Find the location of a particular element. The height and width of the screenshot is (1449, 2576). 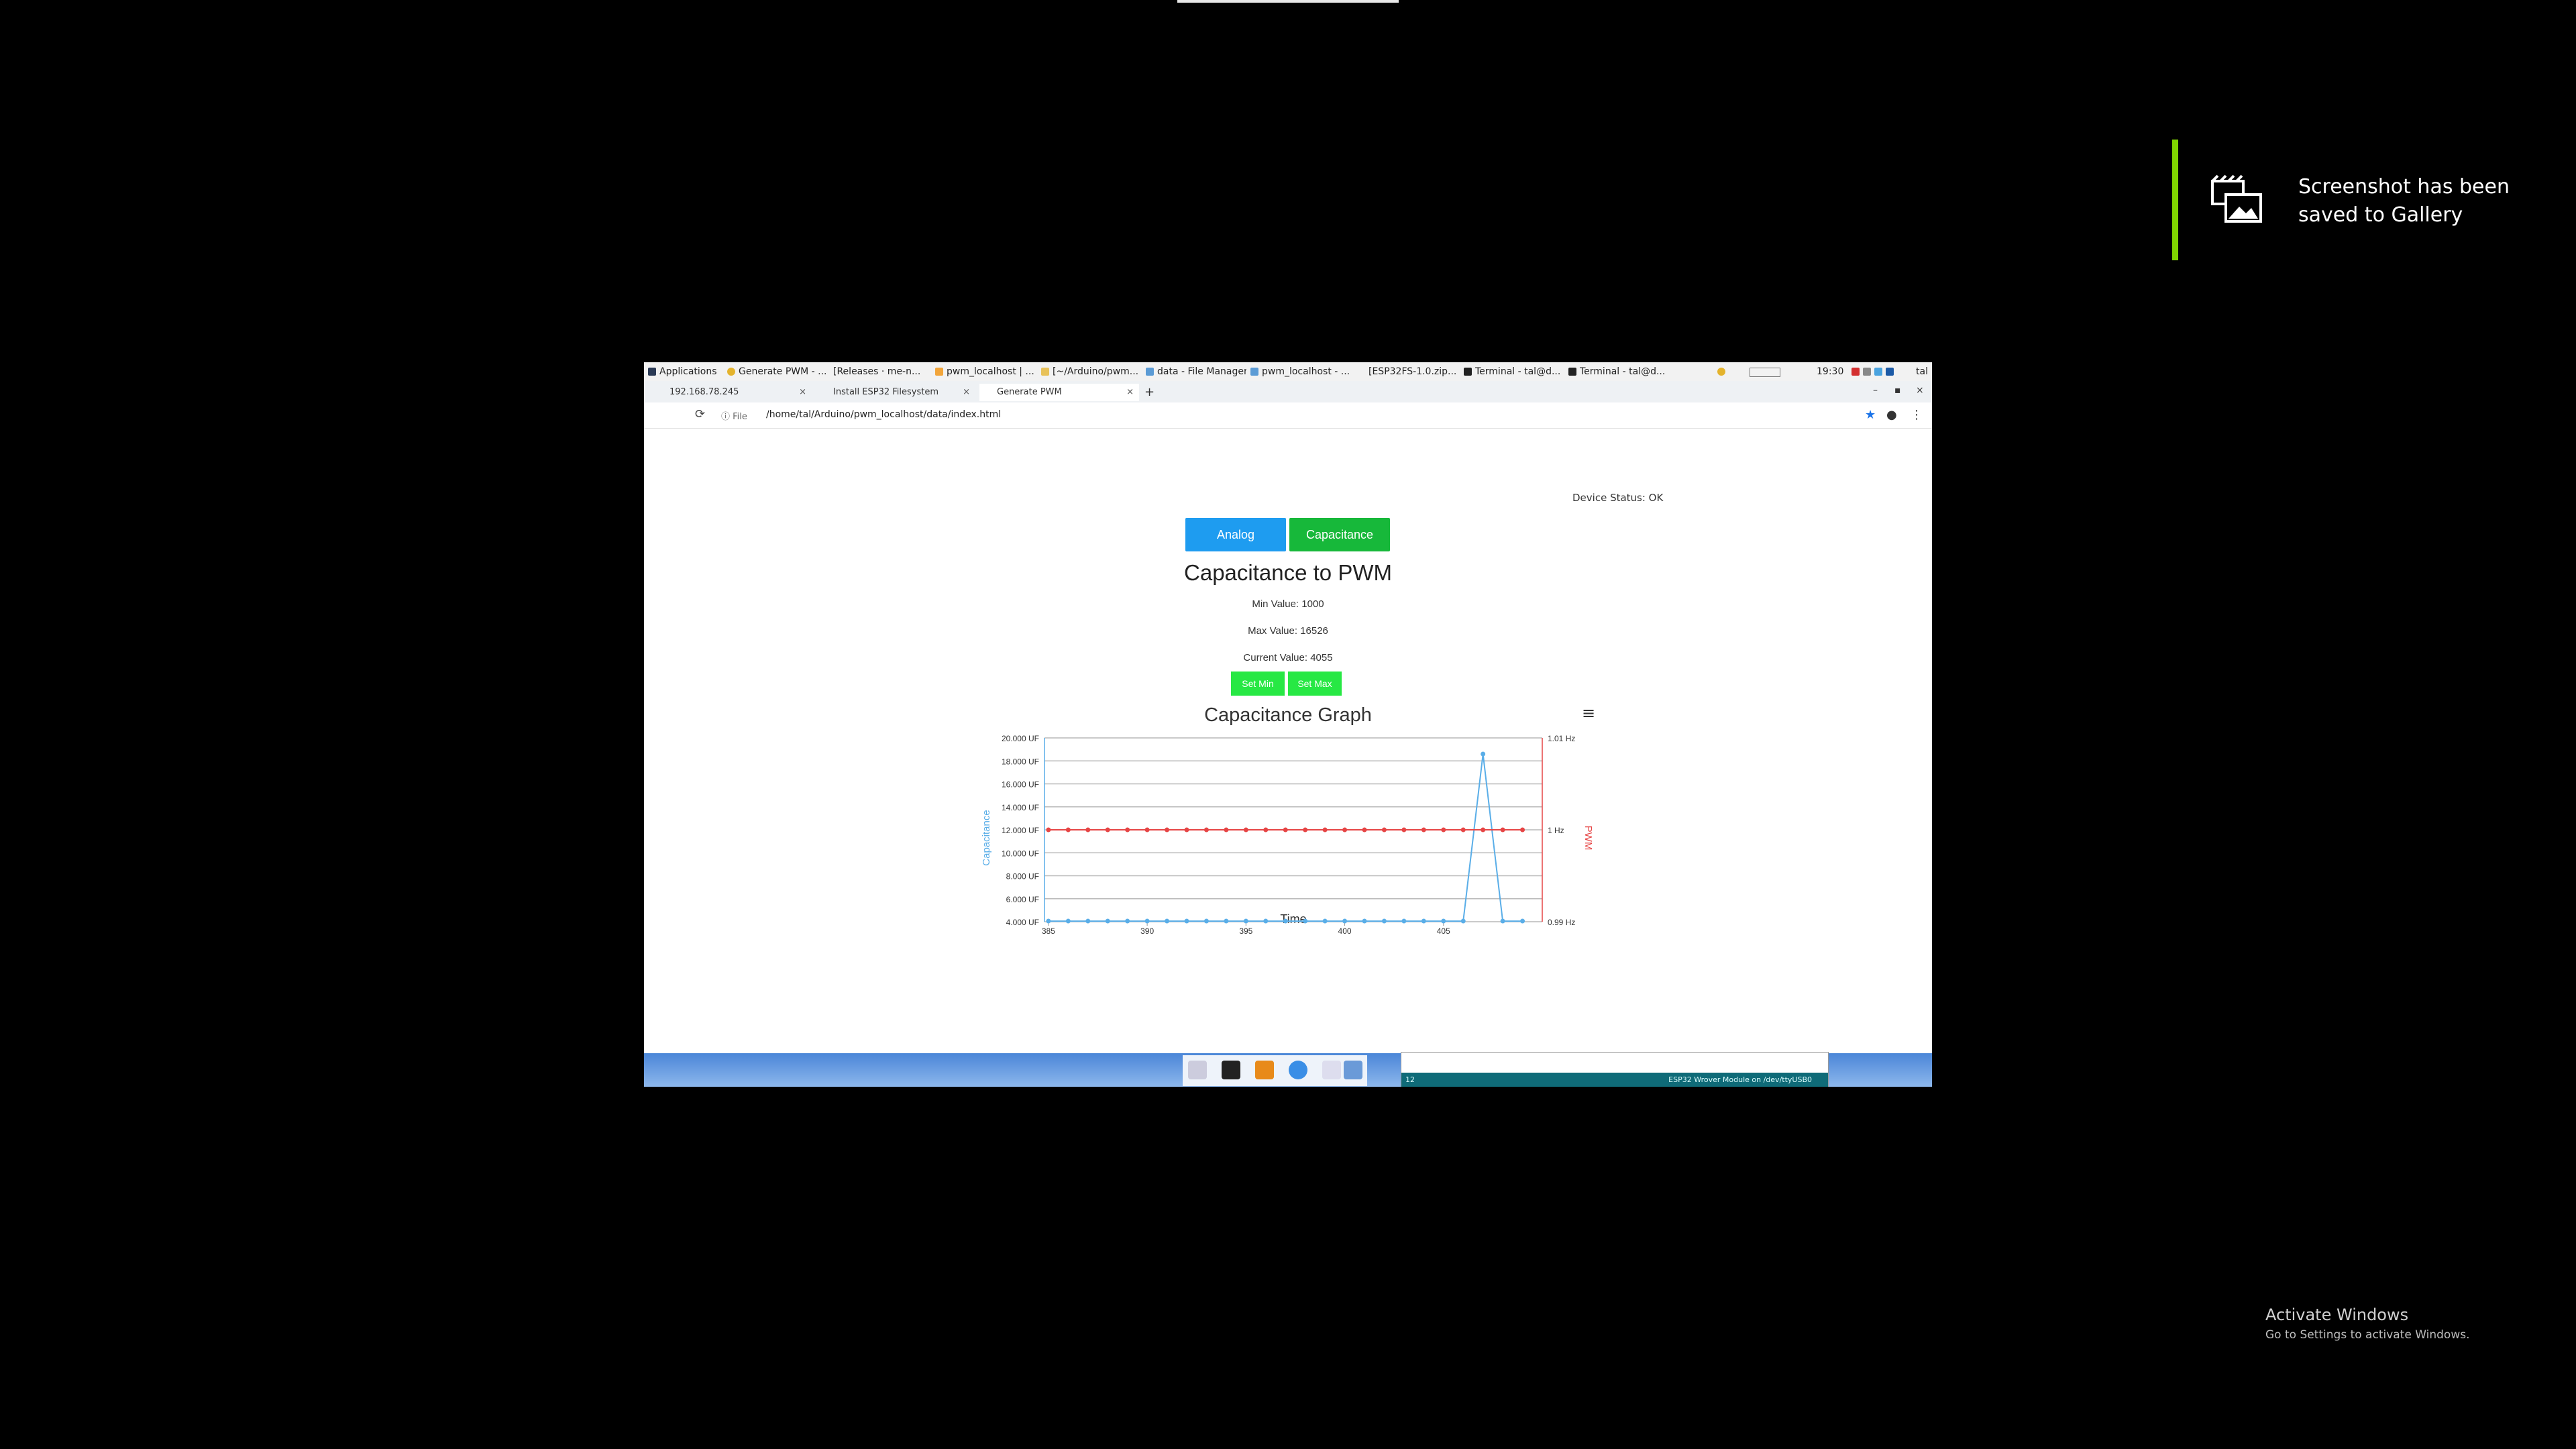

x-tick-label: 405 is located at coordinates (1443, 931).